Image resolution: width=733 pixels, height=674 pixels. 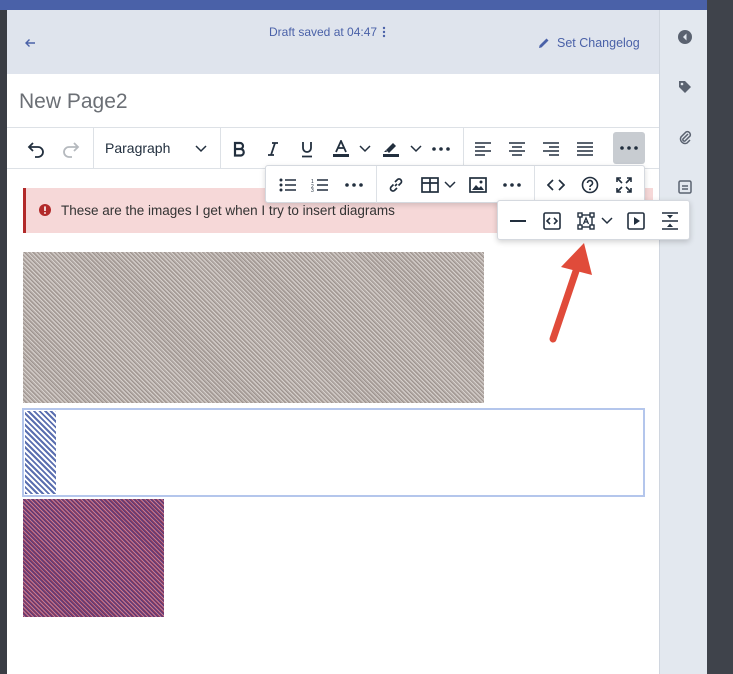 What do you see at coordinates (590, 185) in the screenshot?
I see `help-icon` at bounding box center [590, 185].